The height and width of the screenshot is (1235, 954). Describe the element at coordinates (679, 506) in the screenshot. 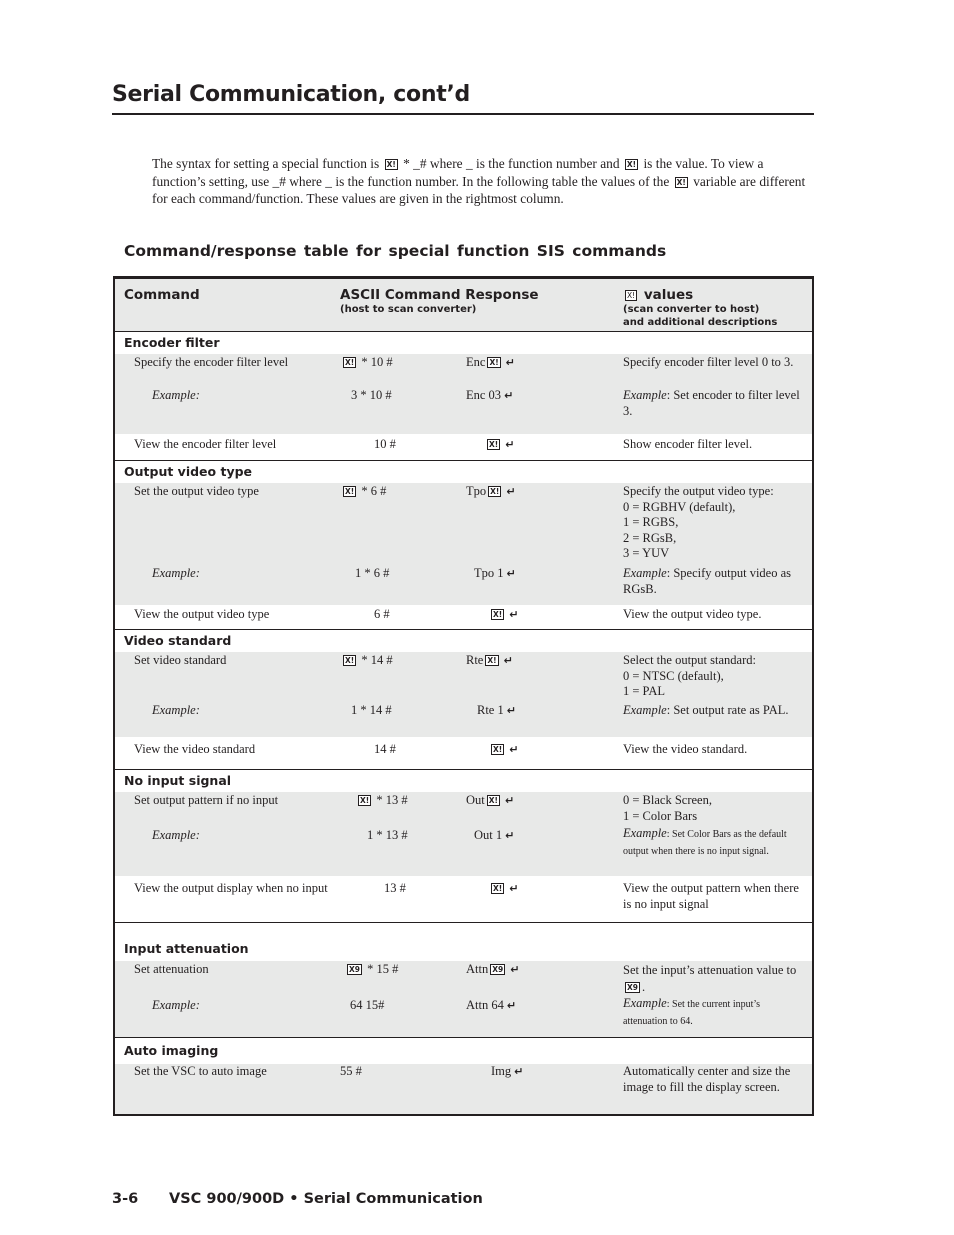

I see `desc-line: 0 = RGBHV (default),` at that location.